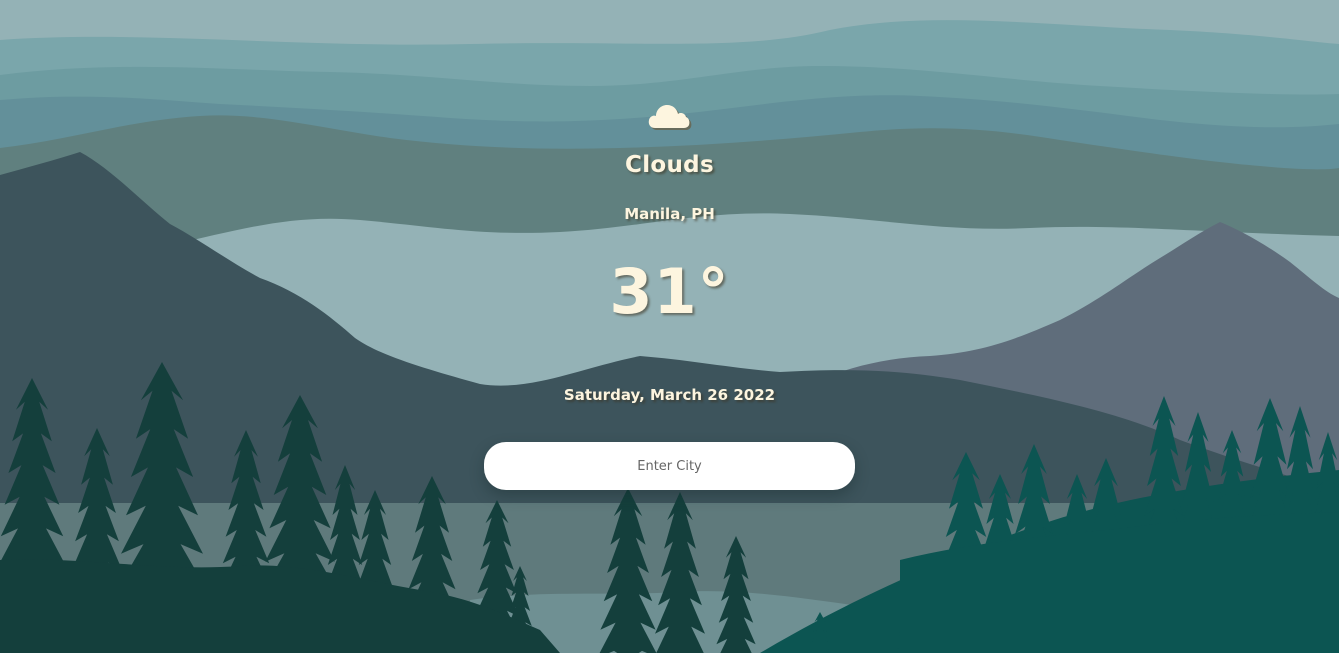 The width and height of the screenshot is (1339, 653). I want to click on weather-condition: Clouds, so click(669, 165).